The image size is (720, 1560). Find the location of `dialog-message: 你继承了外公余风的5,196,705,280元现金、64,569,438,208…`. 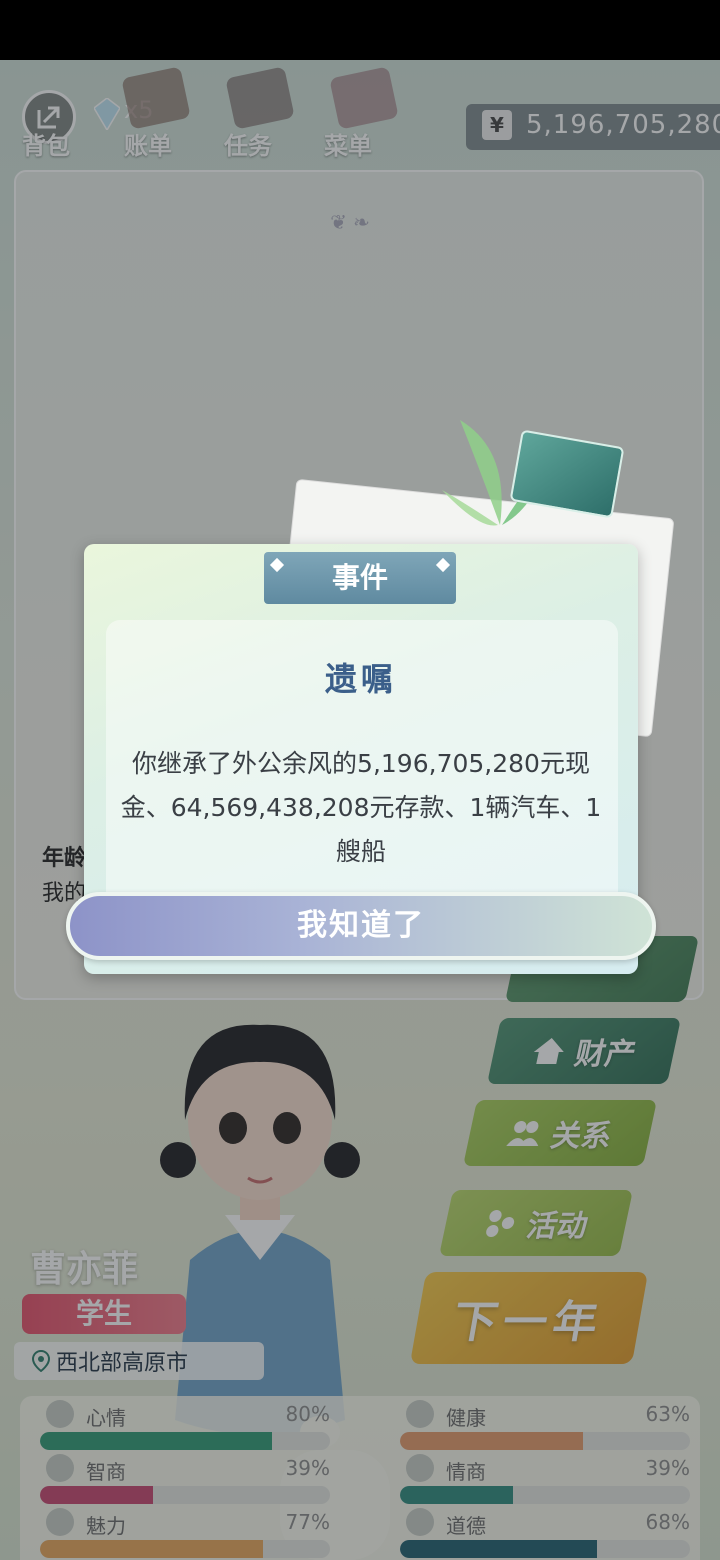

dialog-message: 你继承了外公余风的5,196,705,280元现金、64,569,438,208… is located at coordinates (361, 807).